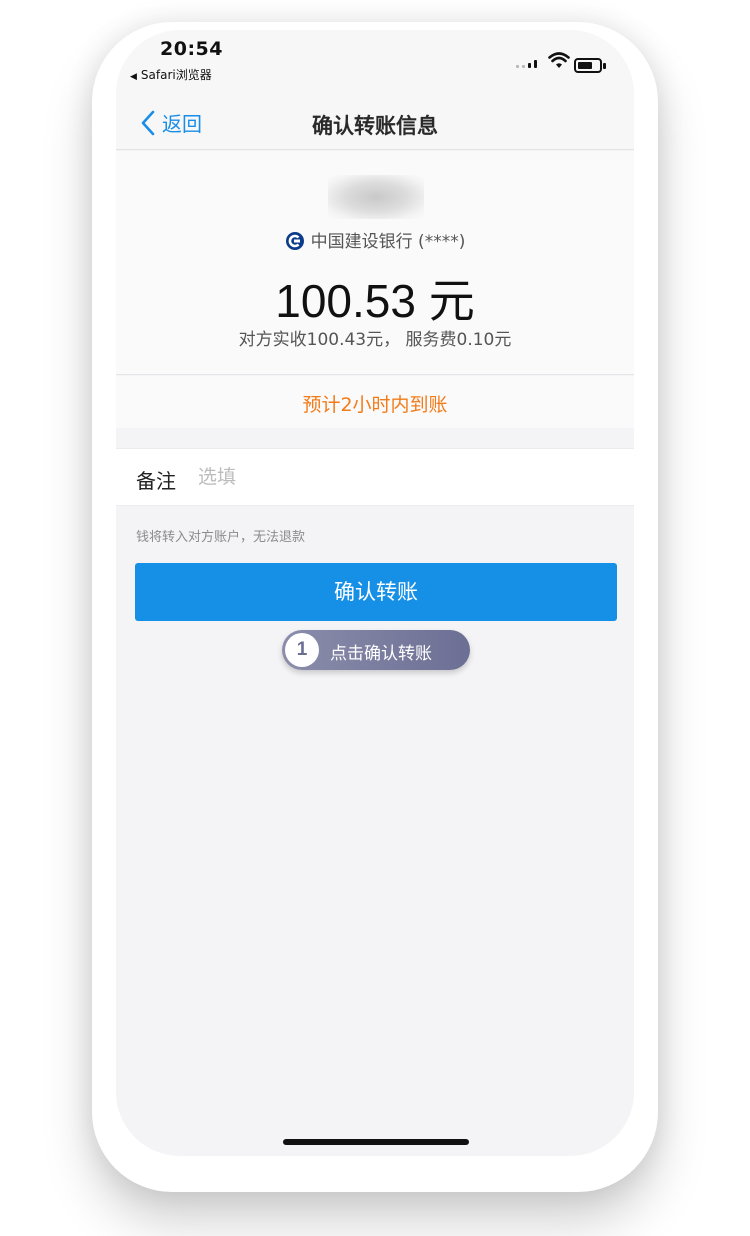 The image size is (750, 1236). Describe the element at coordinates (133, 77) in the screenshot. I see `back-triangle-icon: ◀` at that location.